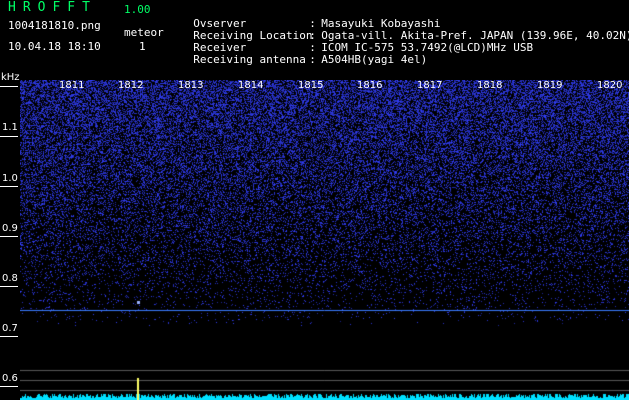 The image size is (629, 400). Describe the element at coordinates (72, 85) in the screenshot. I see `time-label-1811: 1811` at that location.